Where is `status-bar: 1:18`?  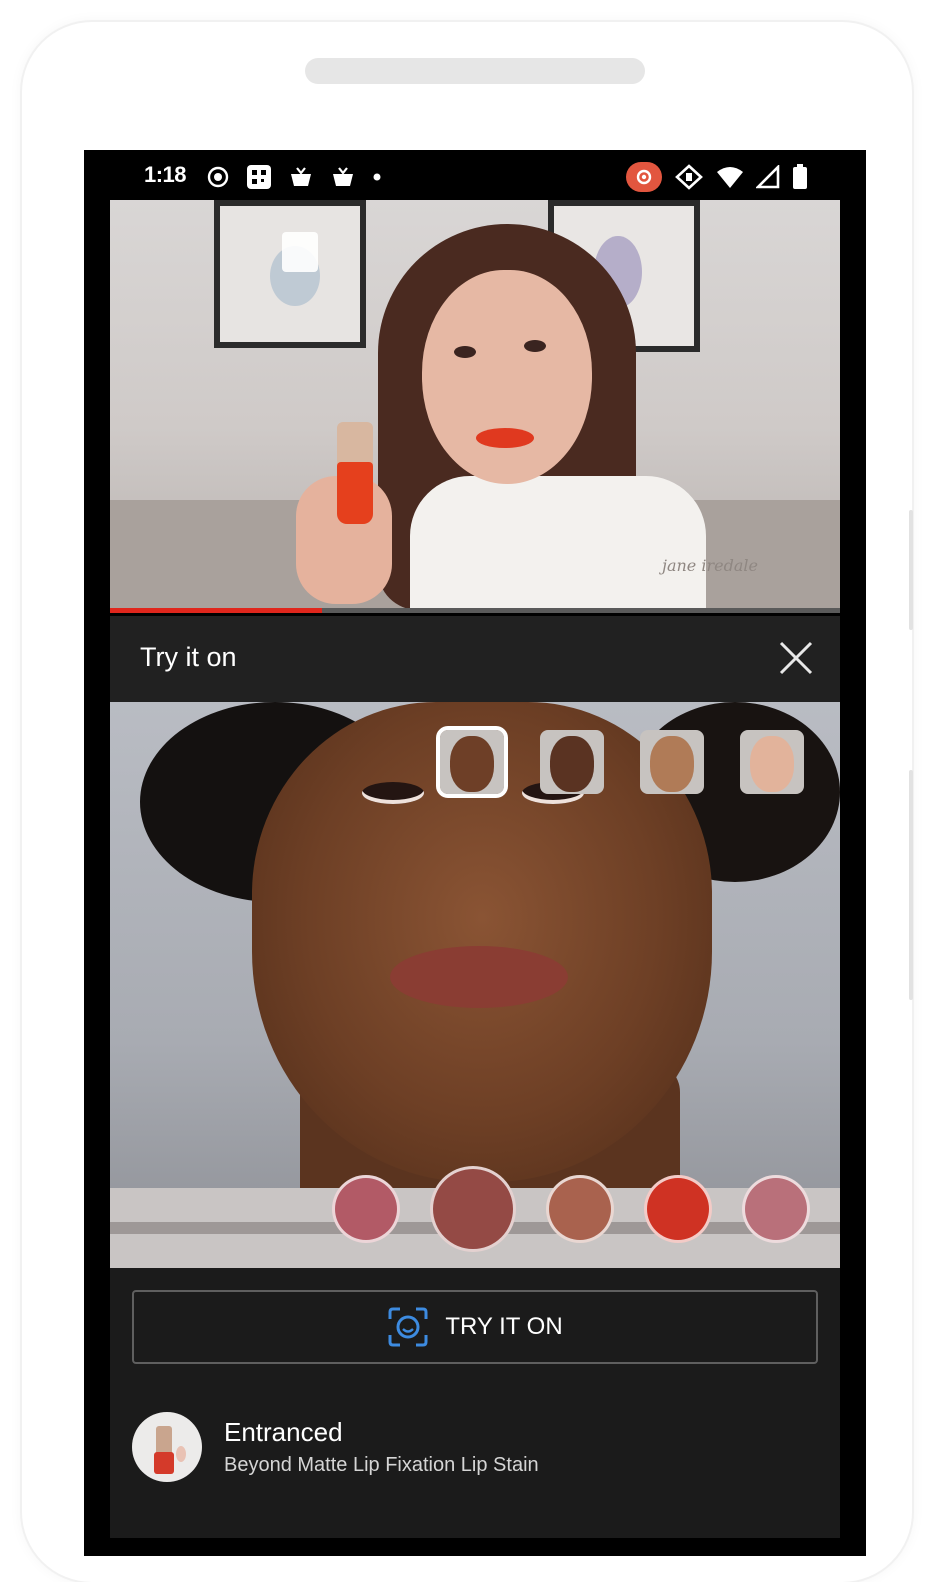 status-bar: 1:18 is located at coordinates (475, 175).